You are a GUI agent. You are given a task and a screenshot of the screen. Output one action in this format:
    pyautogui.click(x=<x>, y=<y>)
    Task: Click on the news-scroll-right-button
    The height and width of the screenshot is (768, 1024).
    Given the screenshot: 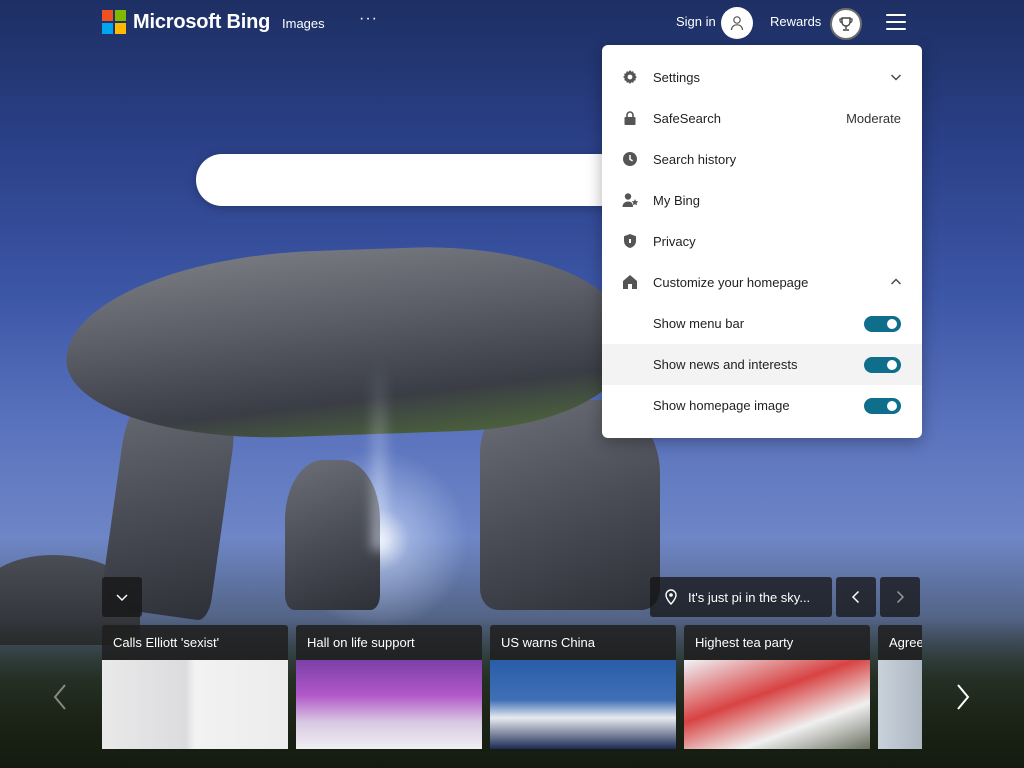 What is the action you would take?
    pyautogui.click(x=963, y=697)
    